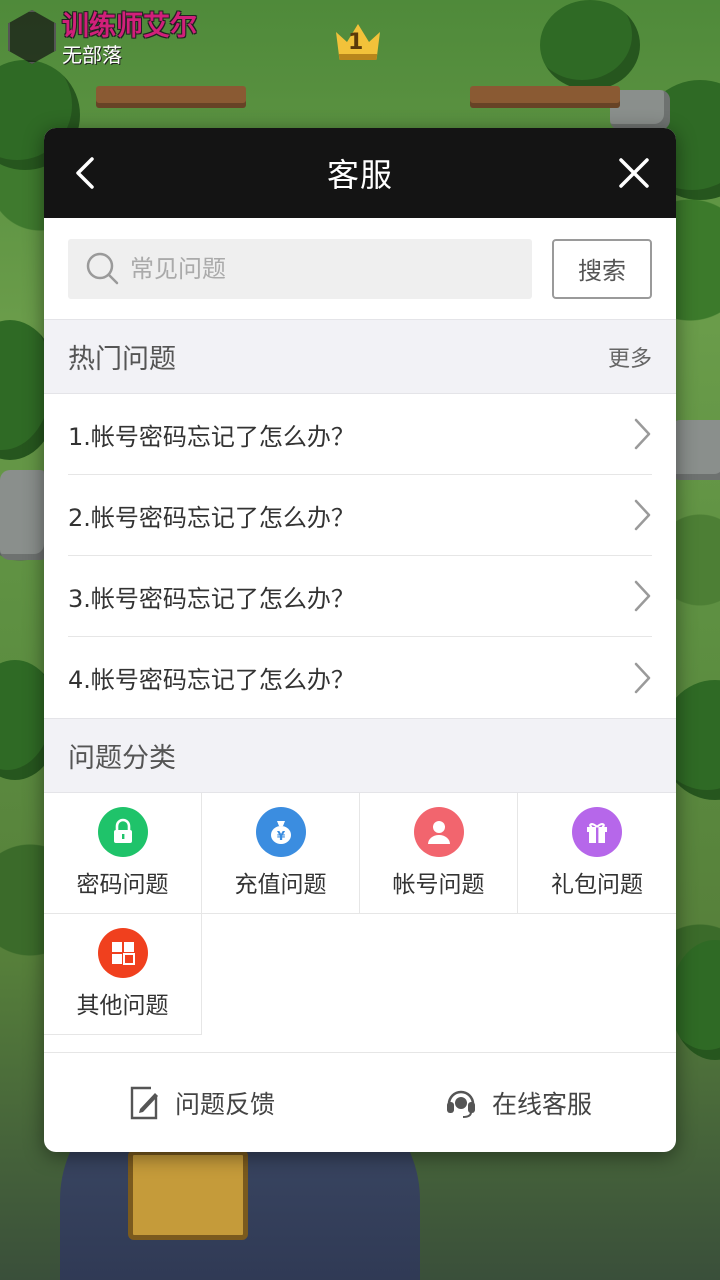 Image resolution: width=720 pixels, height=1280 pixels. Describe the element at coordinates (211, 680) in the screenshot. I see `faq-item-label: 4.帐号密码忘记了怎么办？` at that location.